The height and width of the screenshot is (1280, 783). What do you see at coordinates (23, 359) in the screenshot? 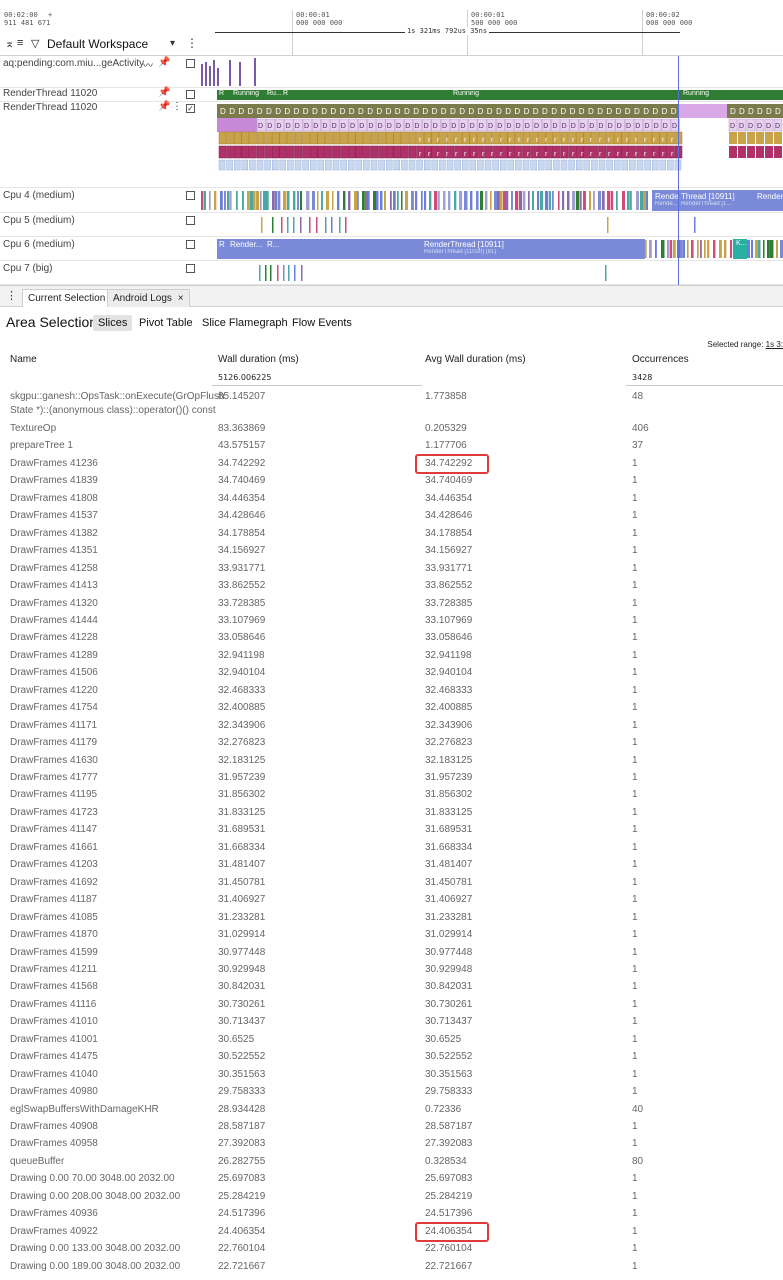
I see `column-header-name: Name` at bounding box center [23, 359].